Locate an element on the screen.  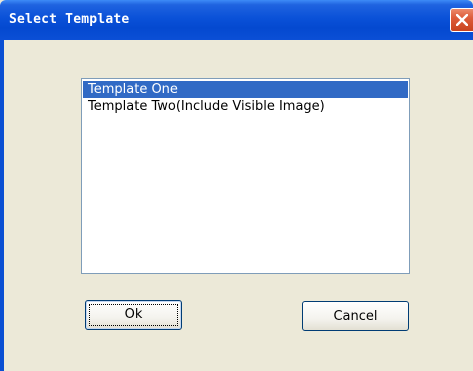
cancel-button-label: Cancel is located at coordinates (355, 316).